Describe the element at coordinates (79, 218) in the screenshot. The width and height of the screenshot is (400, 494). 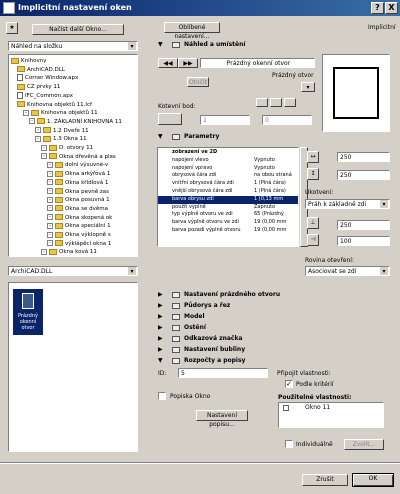
I see `tree-item: - Okna skopená ok` at that location.